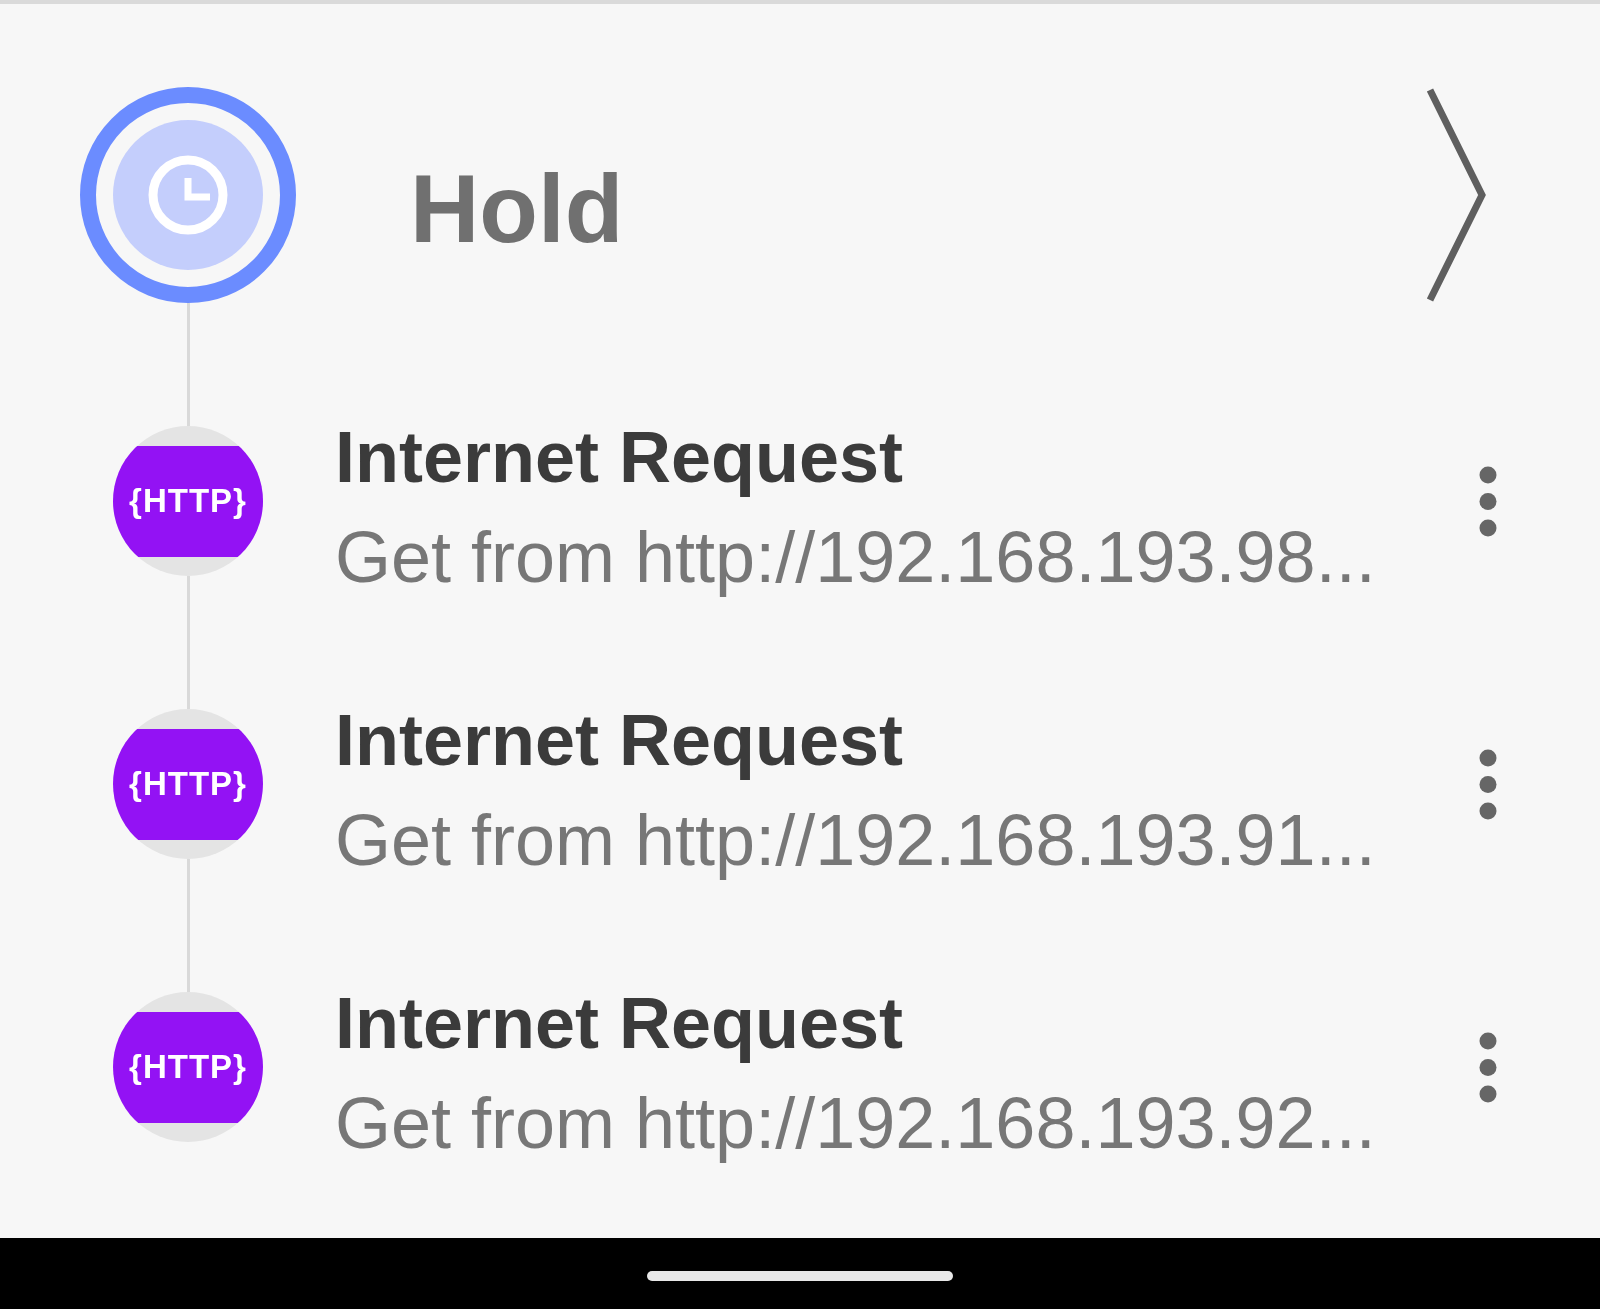 This screenshot has width=1600, height=1309. I want to click on clock-icon, so click(188, 195).